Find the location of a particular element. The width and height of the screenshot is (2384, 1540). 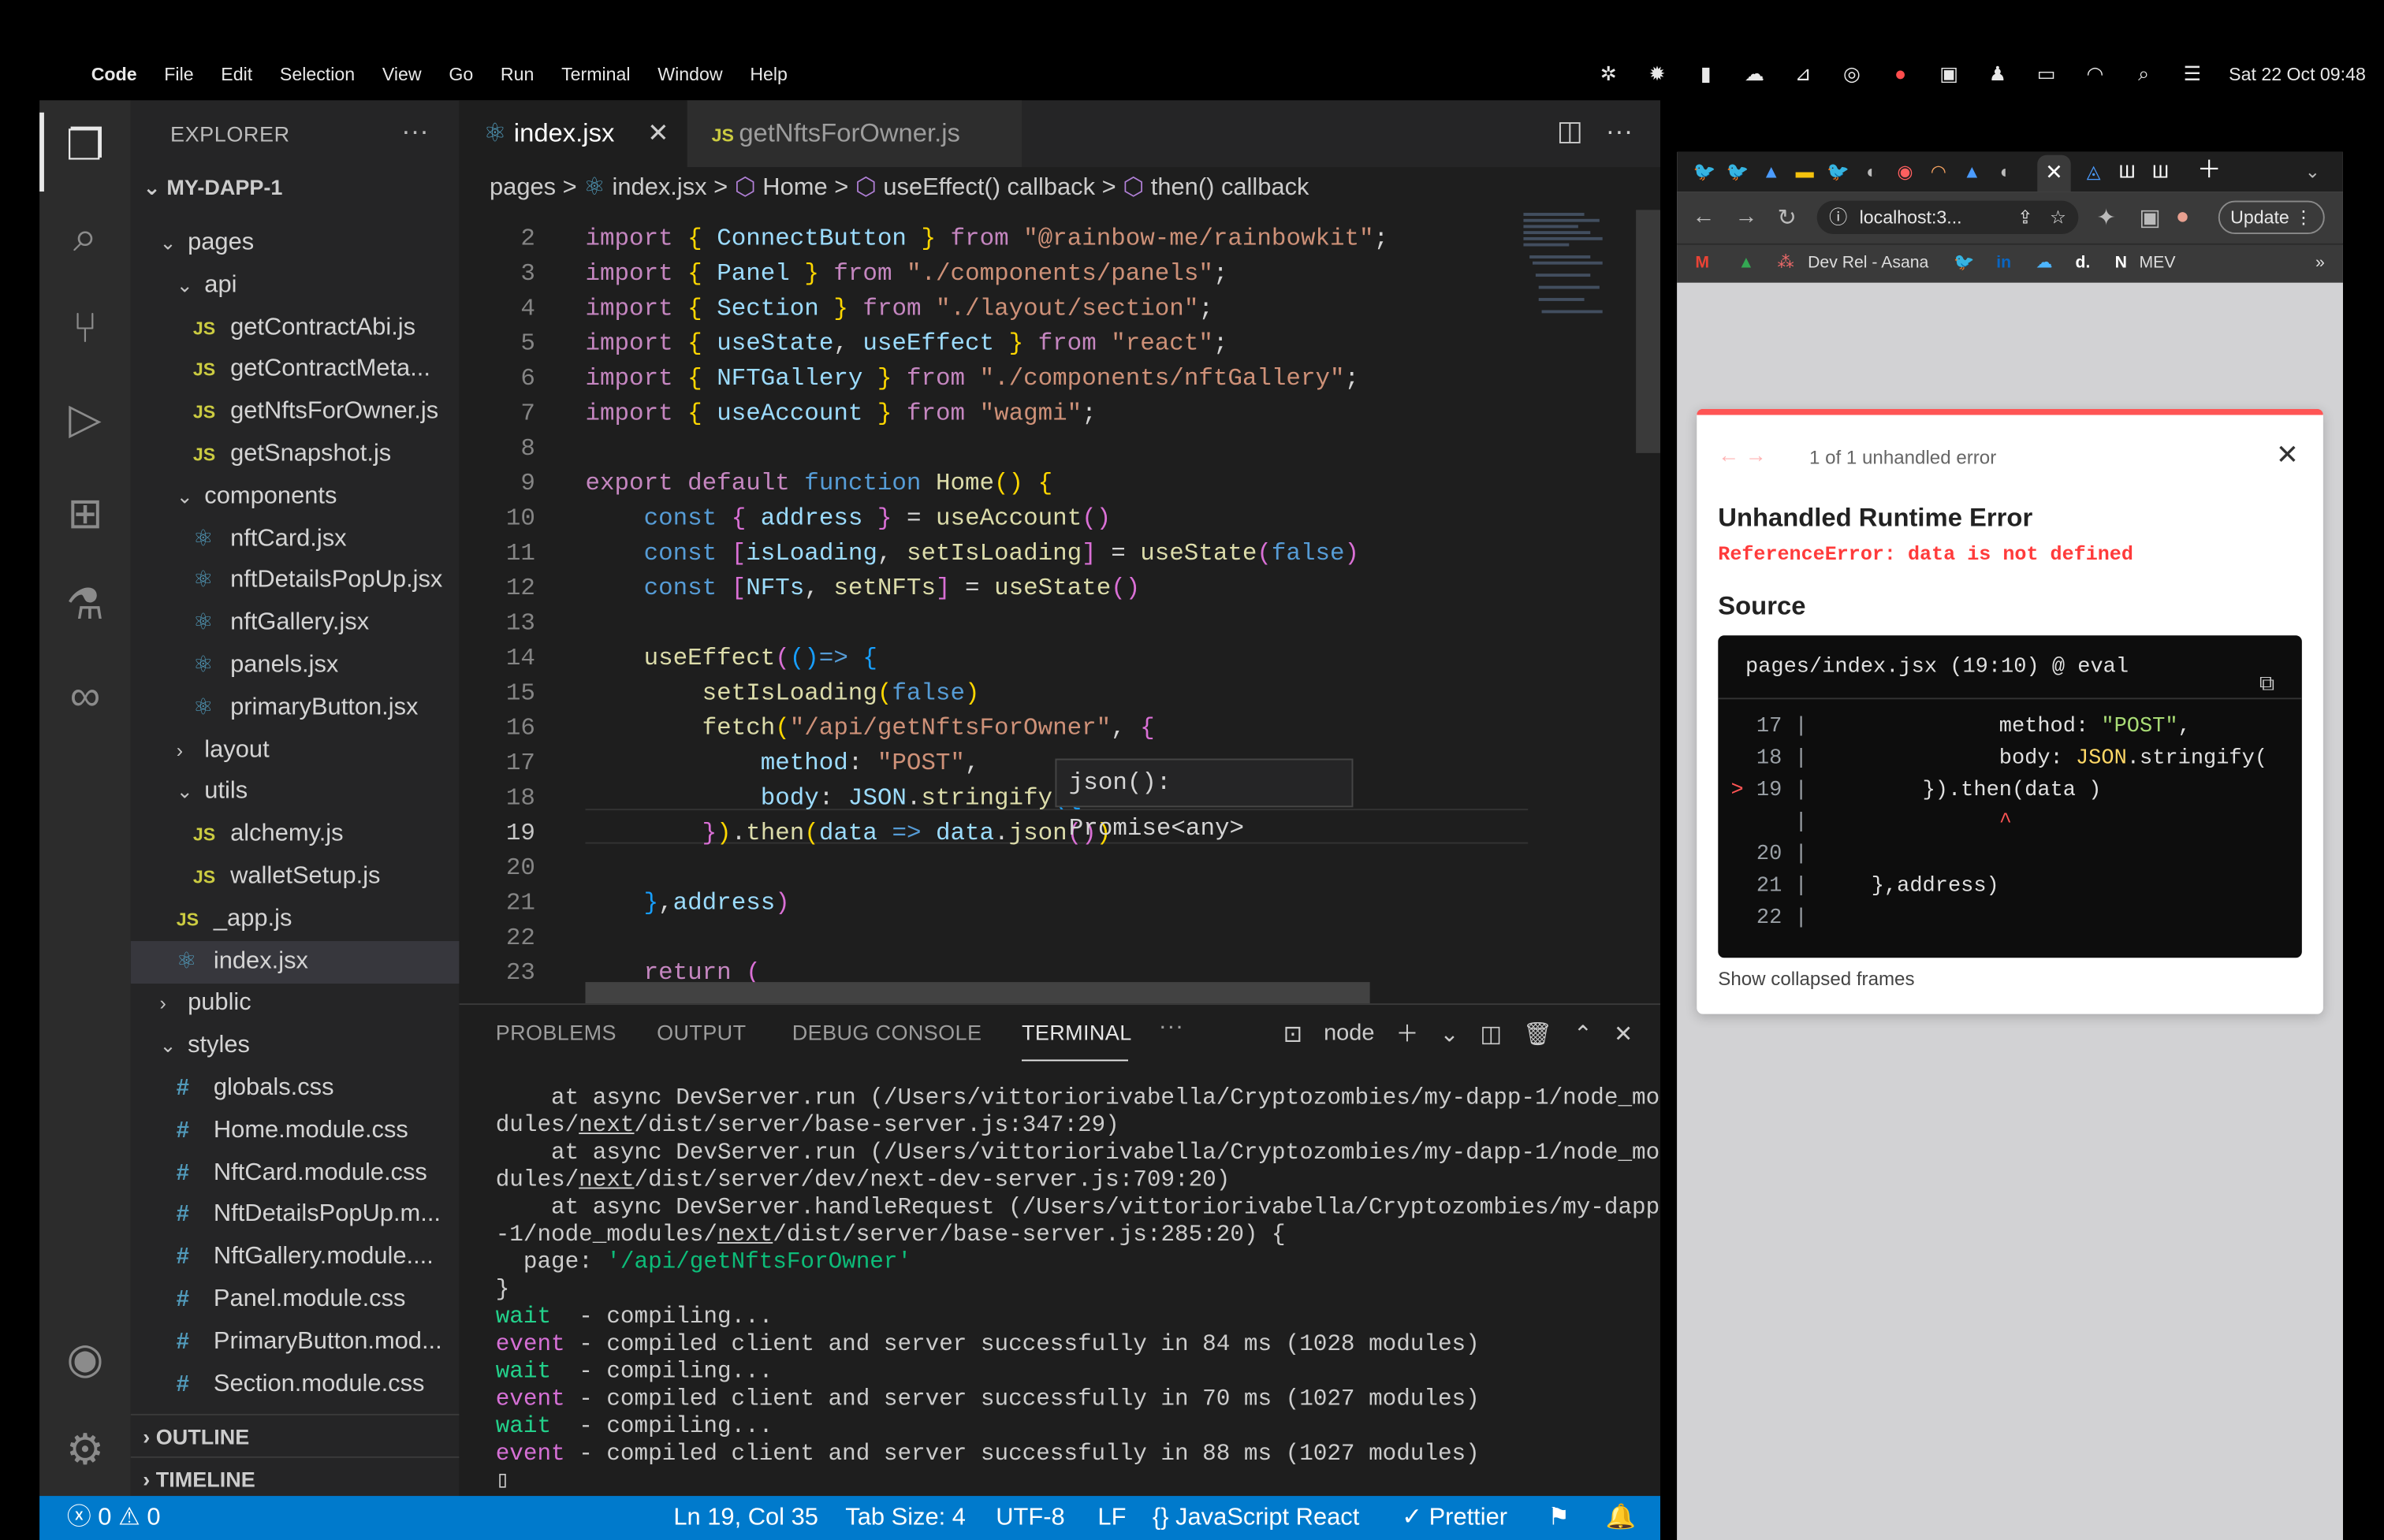

tab-index-jsx: ⚛ index.jsx ✕ is located at coordinates (573, 134).